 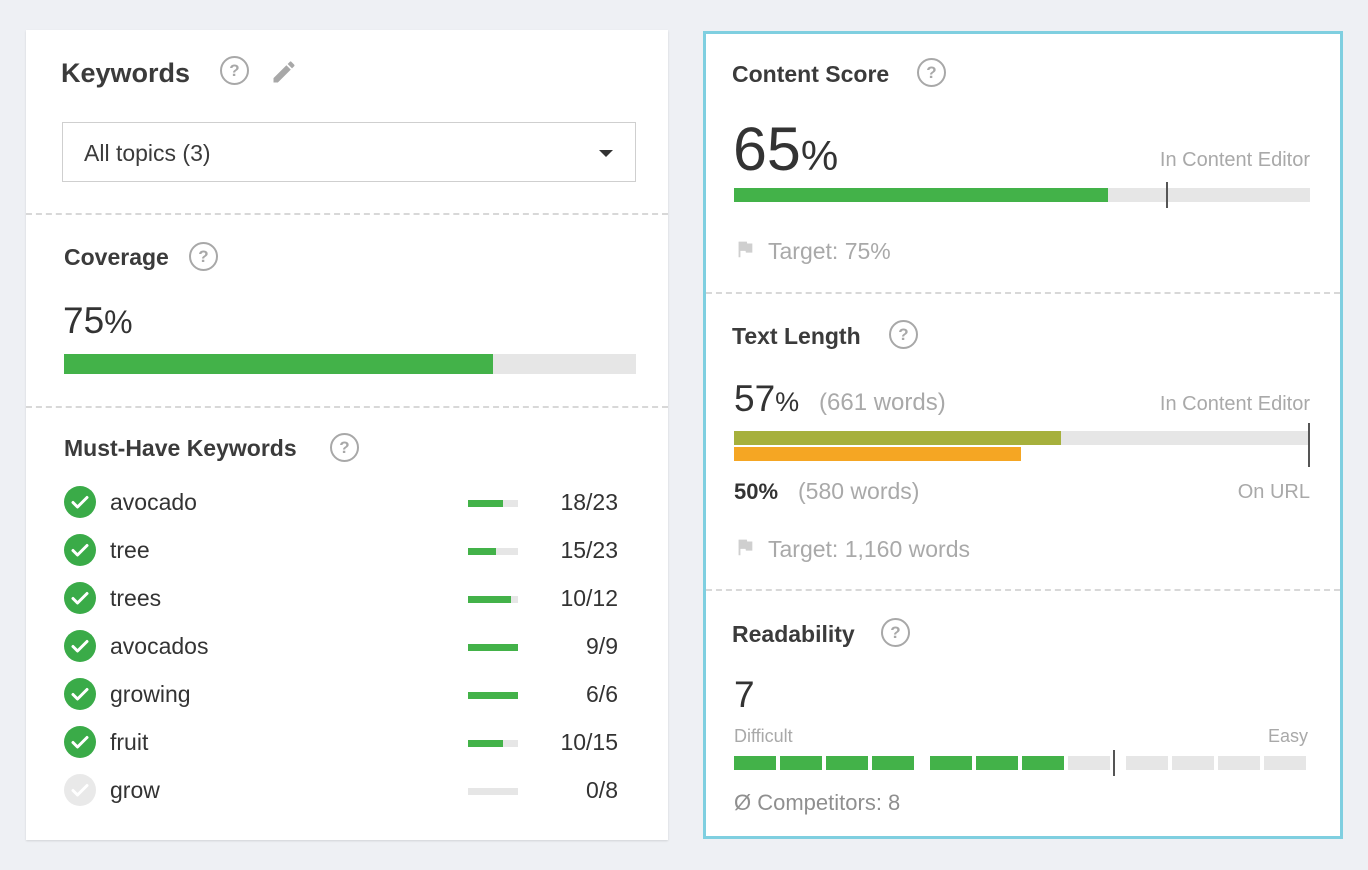 I want to click on keyword-row: tree 15/23, so click(x=341, y=554).